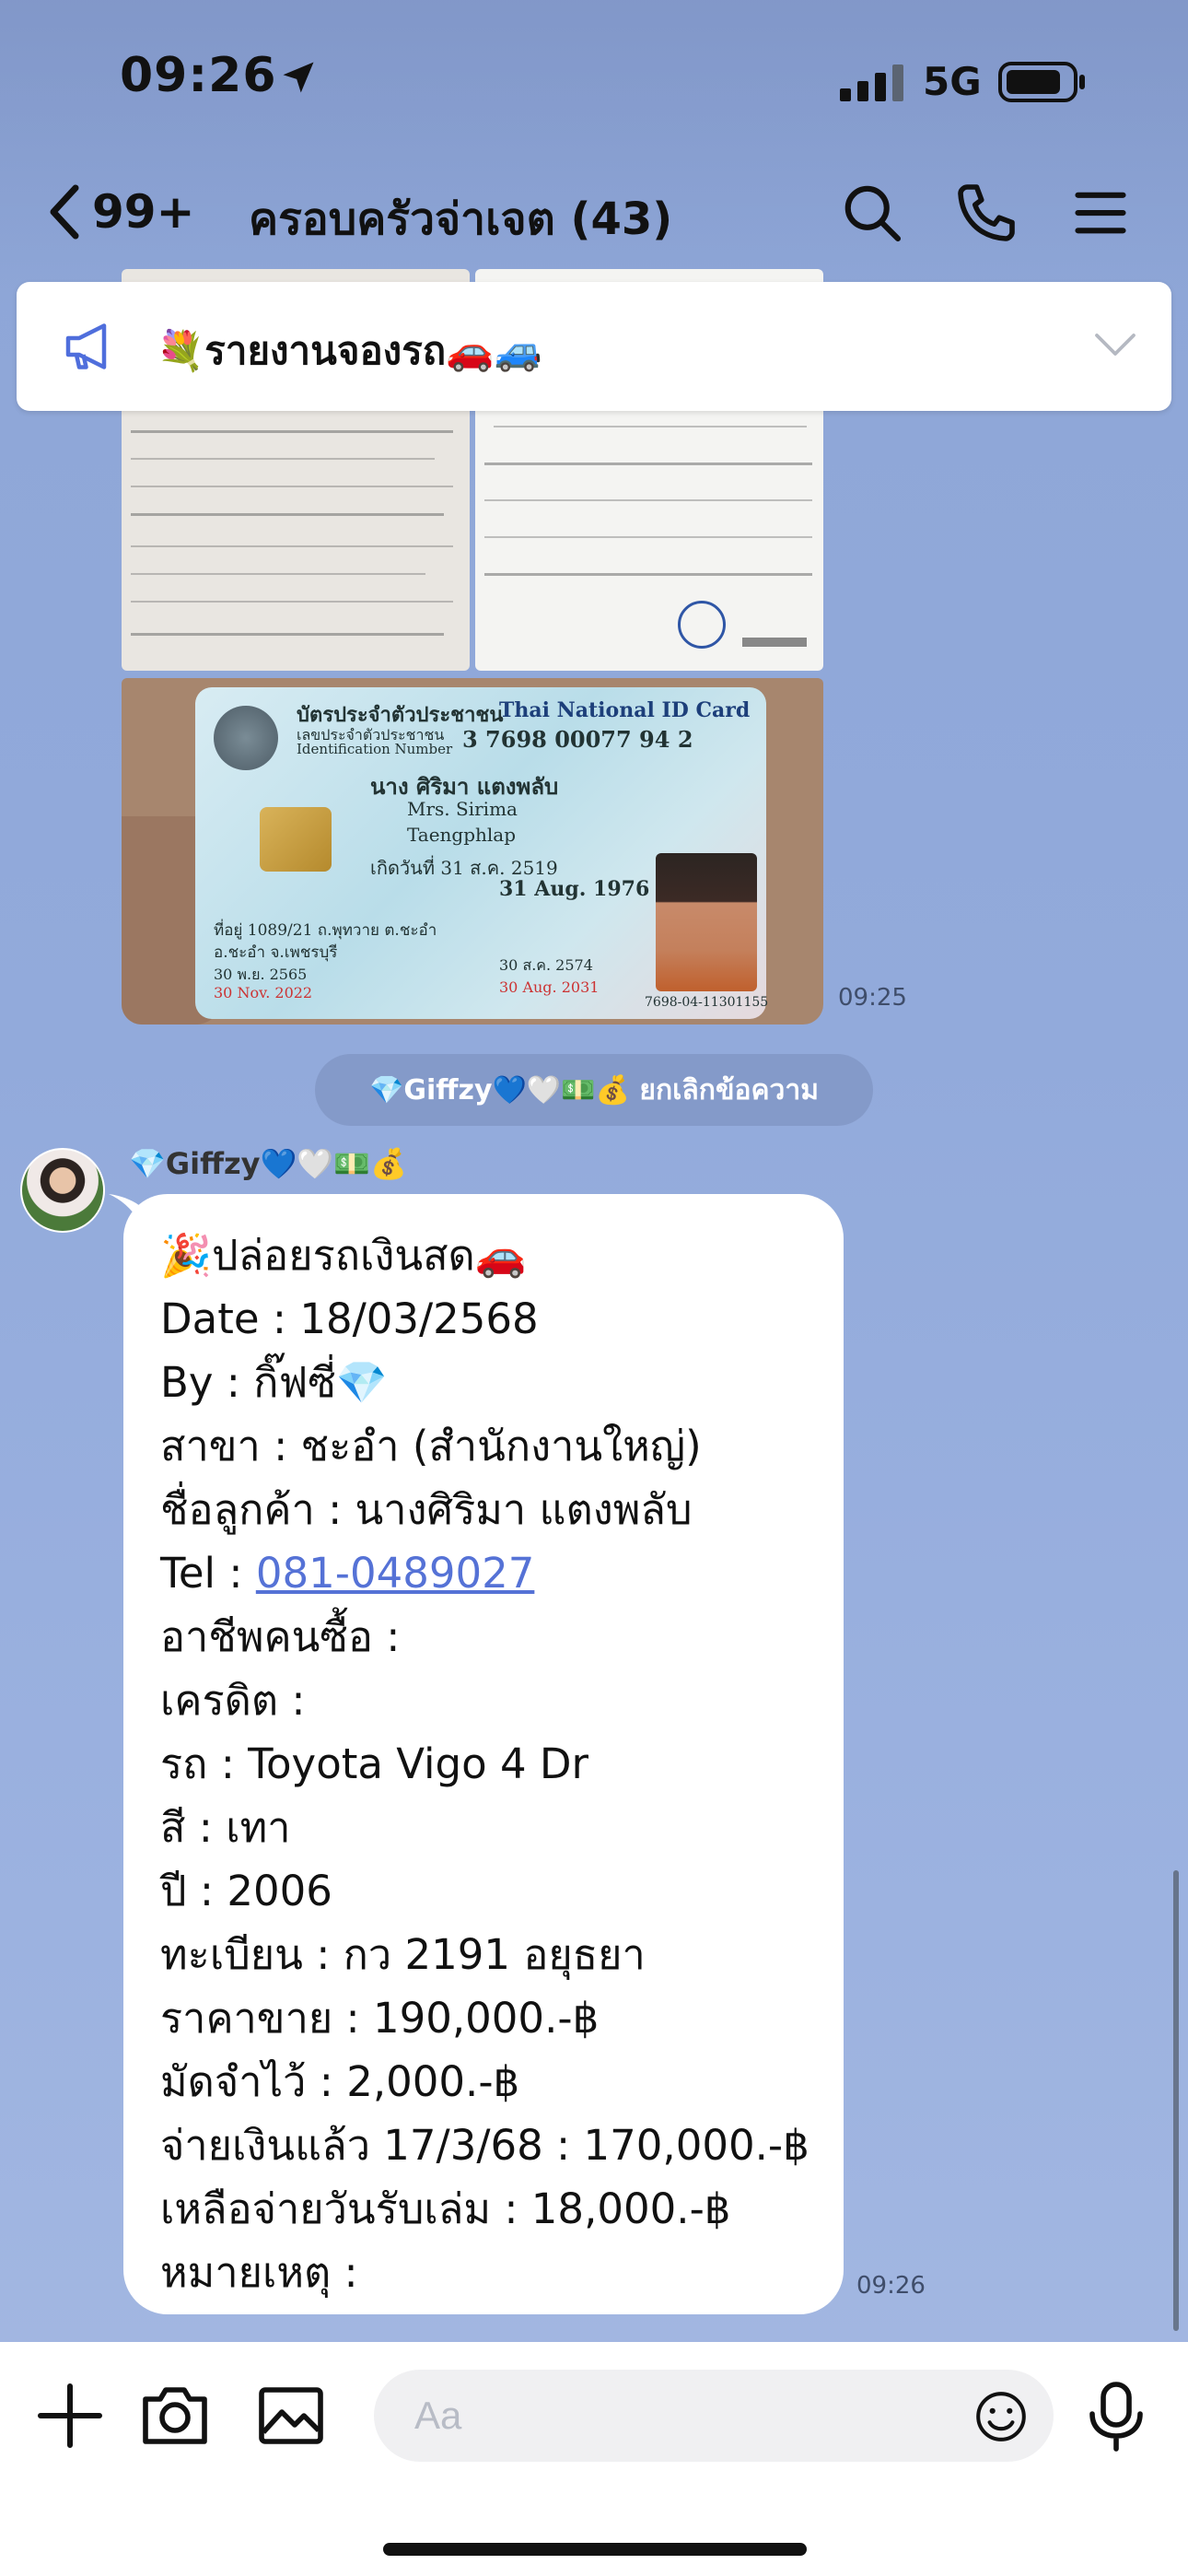 This screenshot has width=1188, height=2576. Describe the element at coordinates (952, 81) in the screenshot. I see `network-type: 5G` at that location.